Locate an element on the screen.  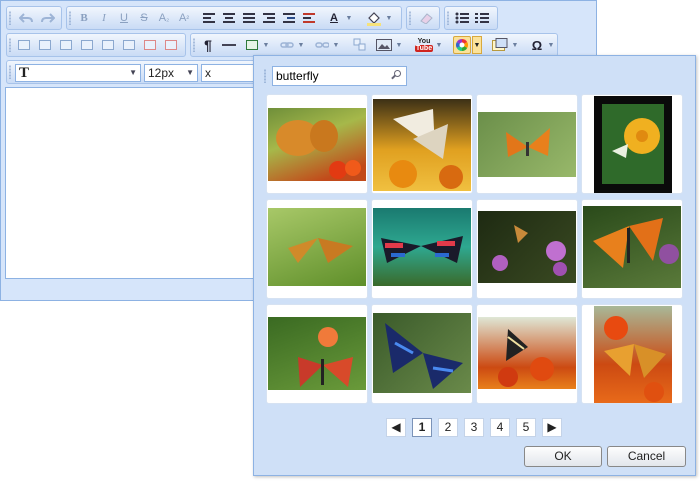
cancel-button: Cancel is located at coordinates (646, 456).